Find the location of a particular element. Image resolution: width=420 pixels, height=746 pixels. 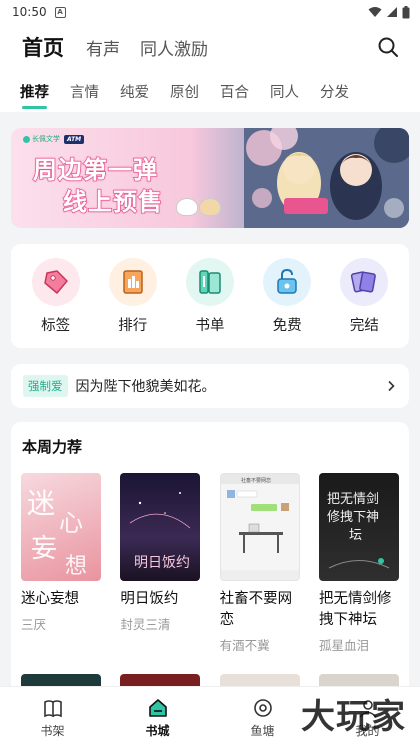

fishpond-icon is located at coordinates (262, 707).